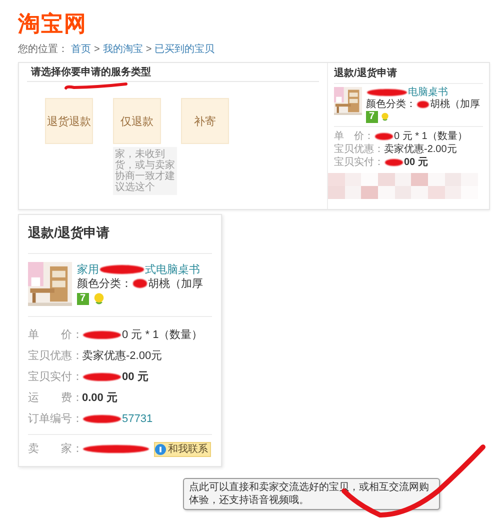 The image size is (502, 519). What do you see at coordinates (55, 398) in the screenshot?
I see `field-label: 运 费：` at bounding box center [55, 398].